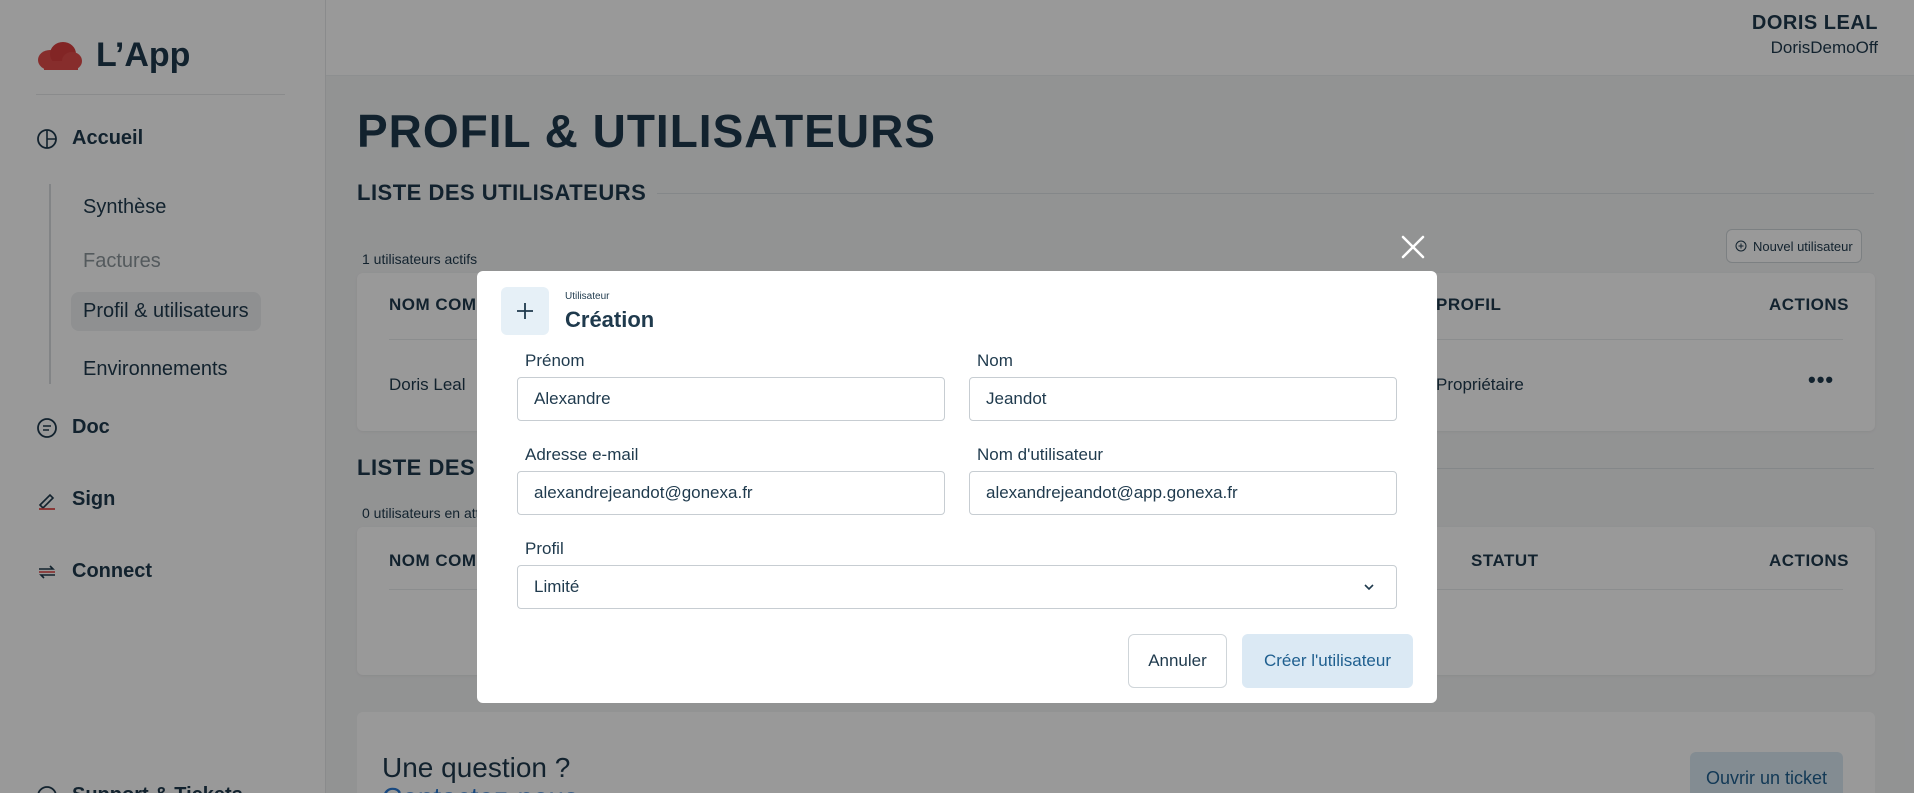 The image size is (1914, 793). I want to click on chevron-down-icon, so click(1369, 587).